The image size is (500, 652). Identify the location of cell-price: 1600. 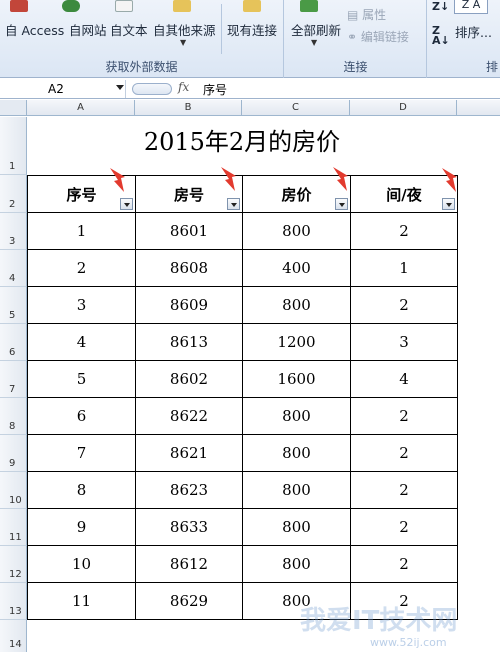
(296, 379).